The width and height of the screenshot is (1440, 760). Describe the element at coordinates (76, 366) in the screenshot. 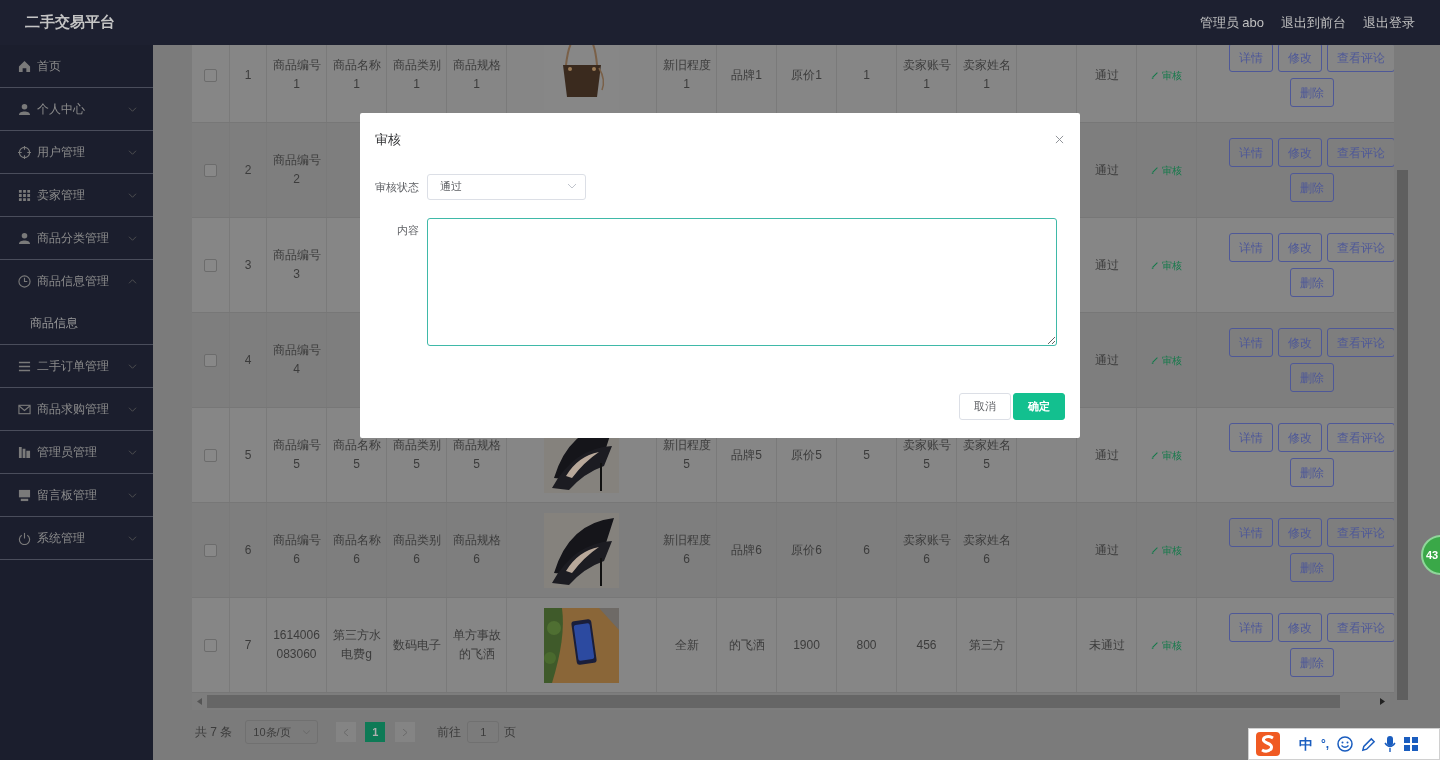

I see `sidebar-item: 二手订单管理` at that location.